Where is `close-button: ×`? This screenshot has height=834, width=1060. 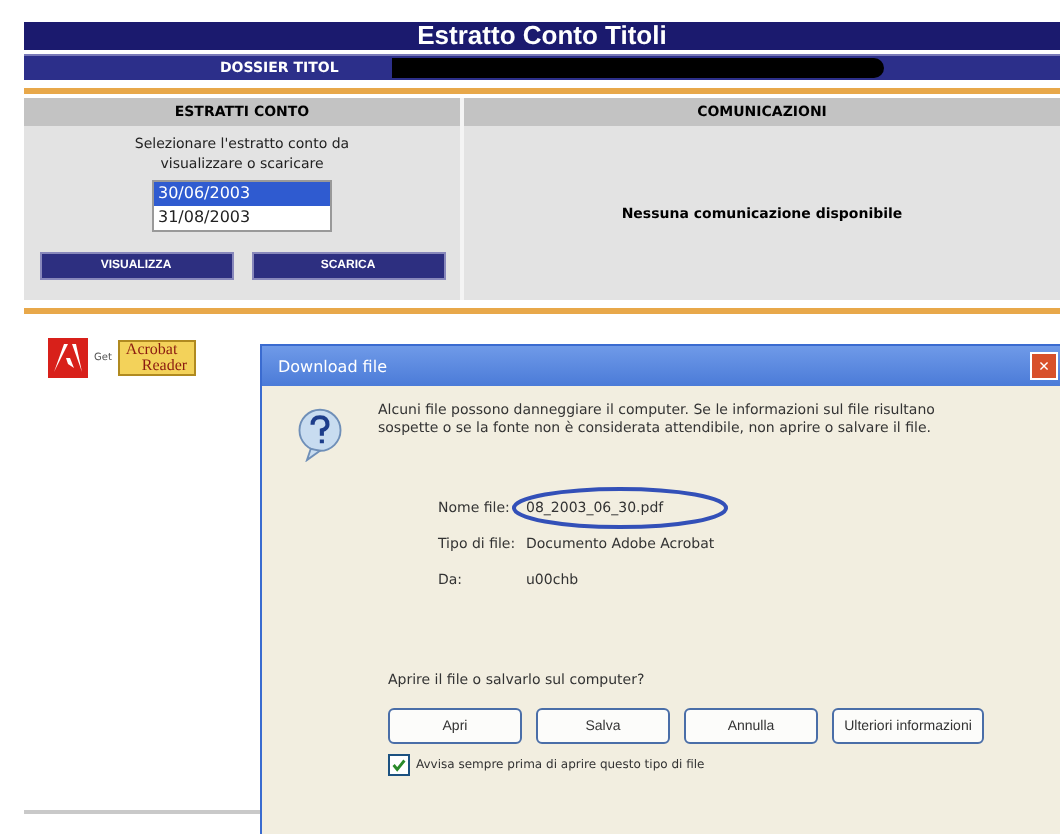 close-button: × is located at coordinates (1044, 366).